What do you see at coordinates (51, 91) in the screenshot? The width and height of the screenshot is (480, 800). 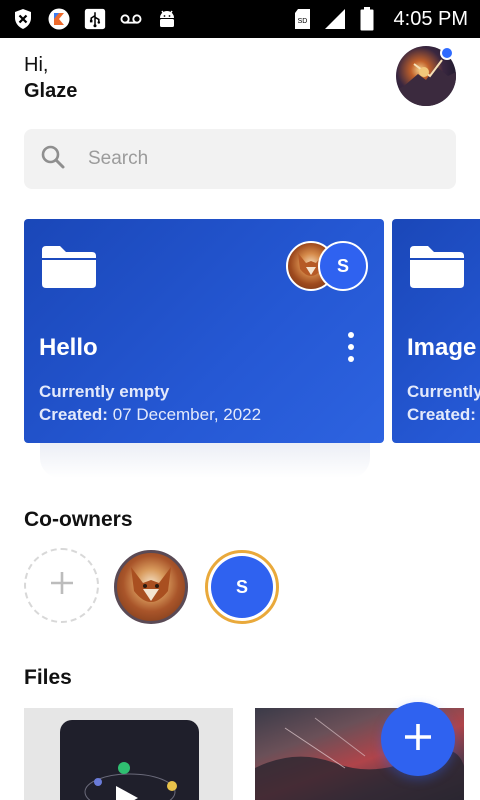 I see `user-name: Glaze` at bounding box center [51, 91].